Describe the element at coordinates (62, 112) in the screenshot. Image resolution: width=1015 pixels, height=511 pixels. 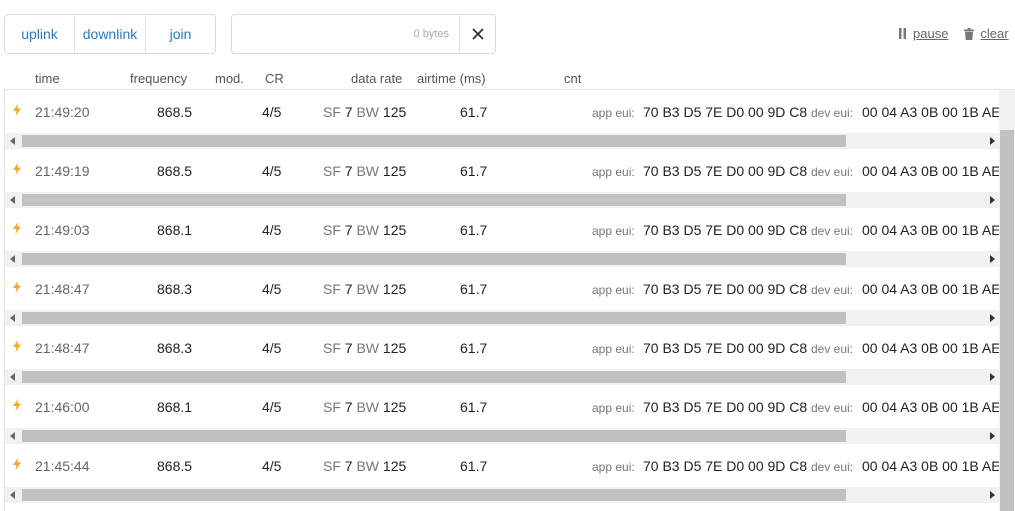
I see `message-time: 21:49:20` at that location.